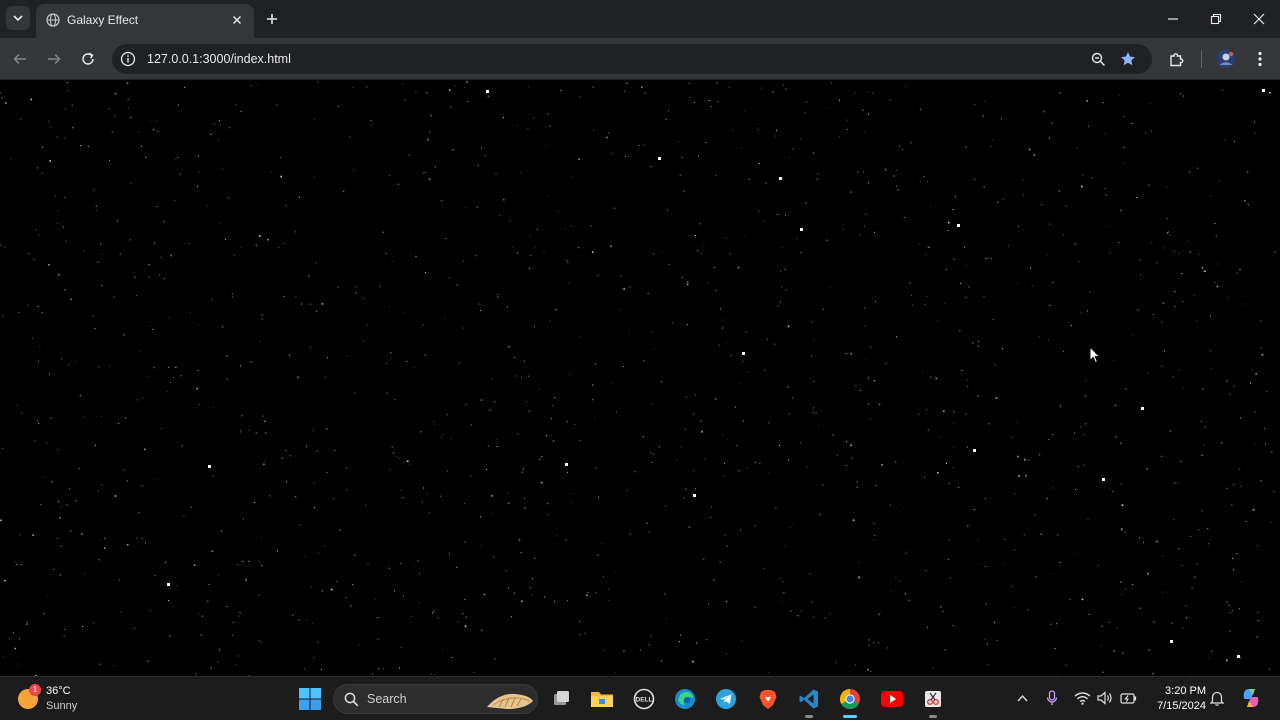 The height and width of the screenshot is (720, 1280). What do you see at coordinates (809, 701) in the screenshot?
I see `vscode-button` at bounding box center [809, 701].